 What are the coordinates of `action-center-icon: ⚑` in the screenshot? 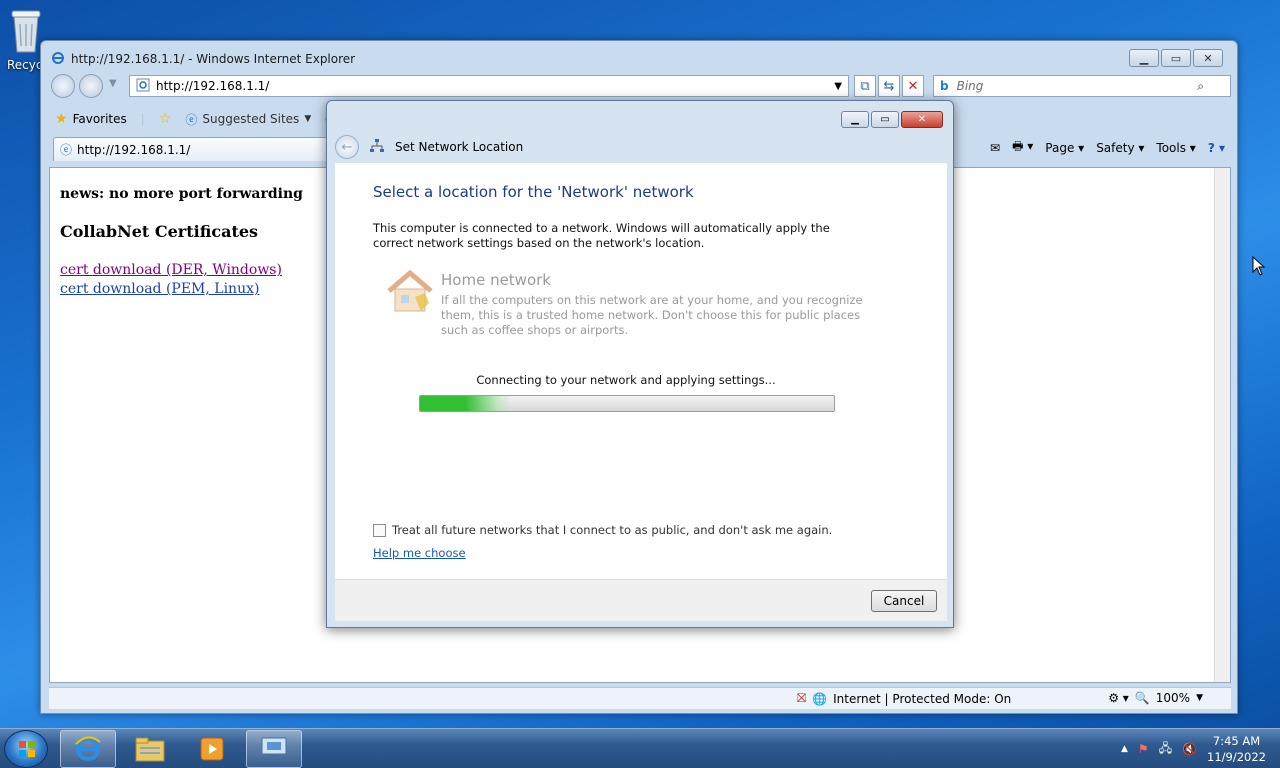 It's located at (1143, 749).